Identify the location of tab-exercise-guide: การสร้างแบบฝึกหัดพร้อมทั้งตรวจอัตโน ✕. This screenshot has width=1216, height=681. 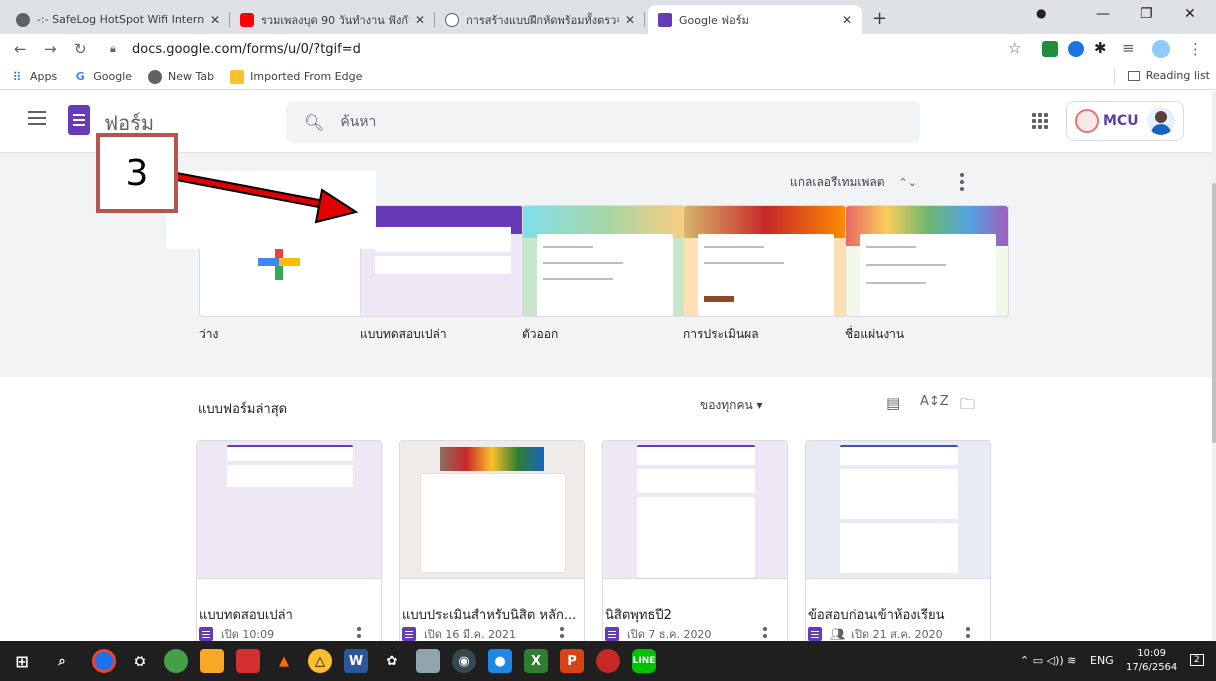
(540, 19).